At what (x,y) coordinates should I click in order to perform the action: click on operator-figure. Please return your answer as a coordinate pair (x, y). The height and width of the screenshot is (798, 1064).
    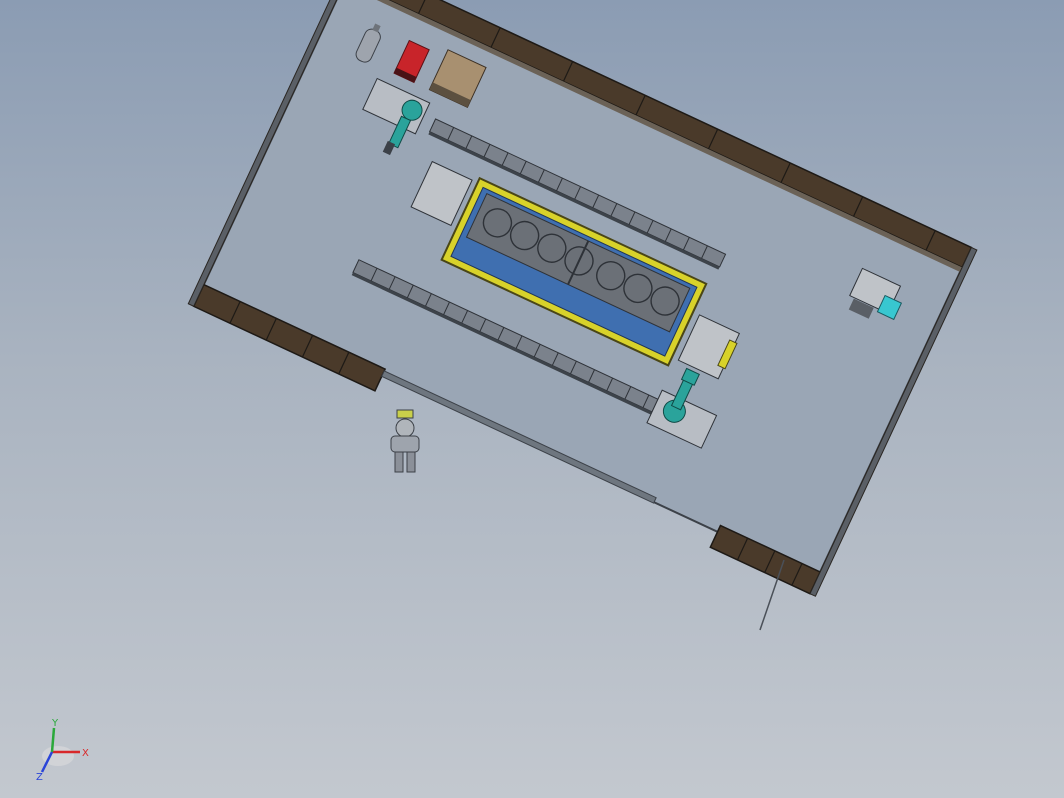
    Looking at the image, I should click on (405, 441).